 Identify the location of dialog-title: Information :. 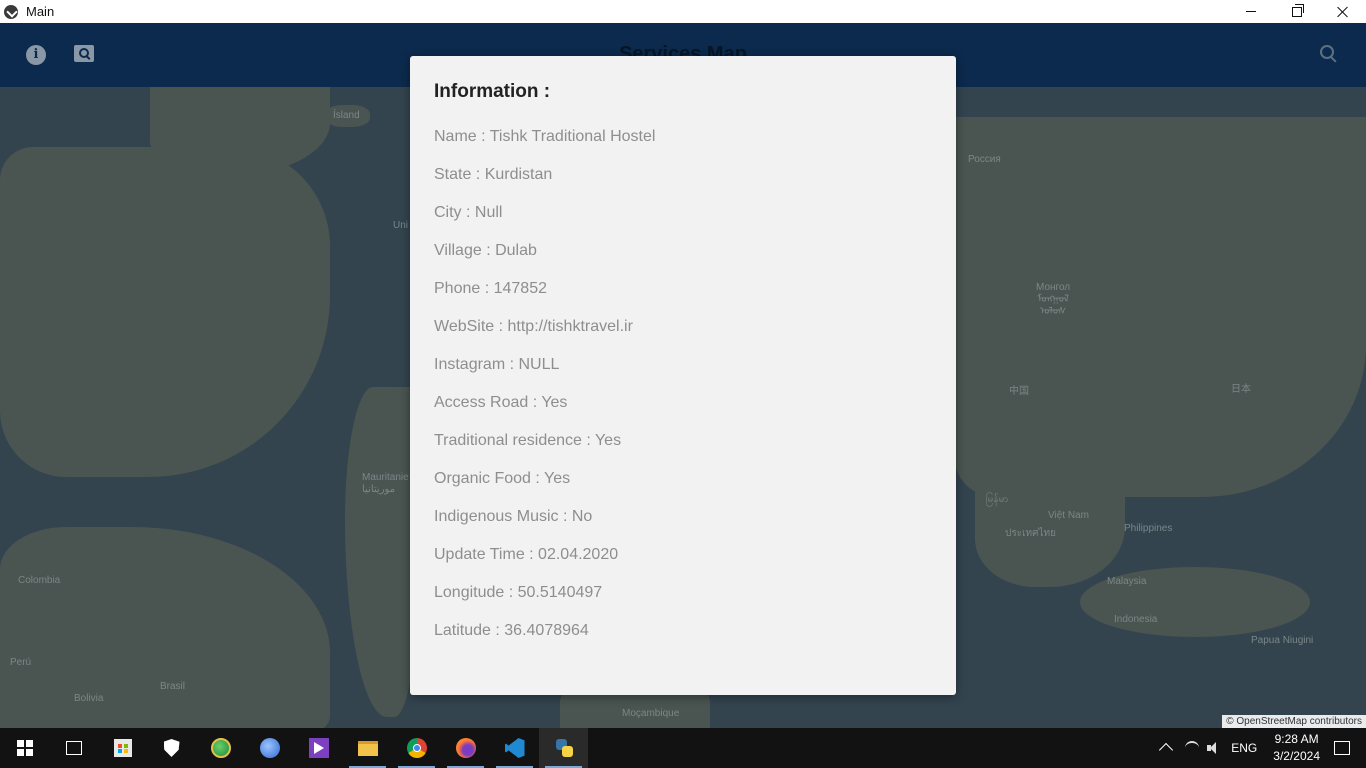
(492, 91).